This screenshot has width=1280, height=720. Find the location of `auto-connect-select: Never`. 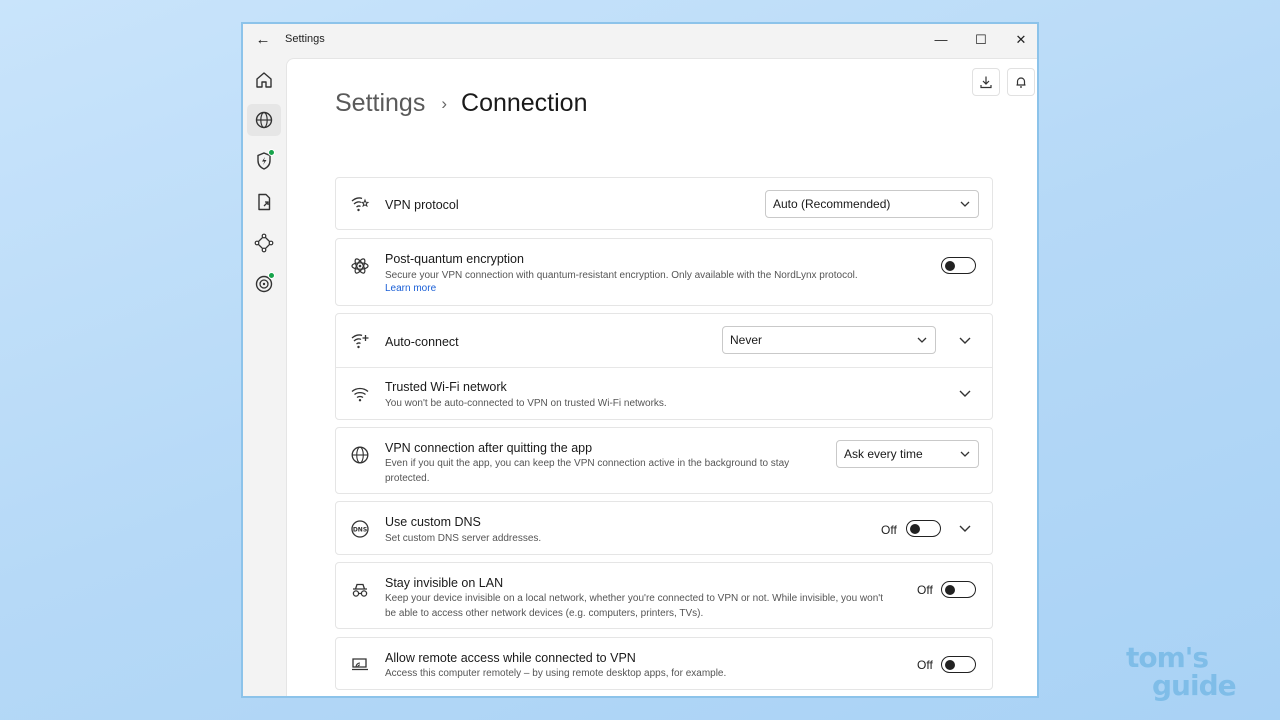

auto-connect-select: Never is located at coordinates (829, 340).